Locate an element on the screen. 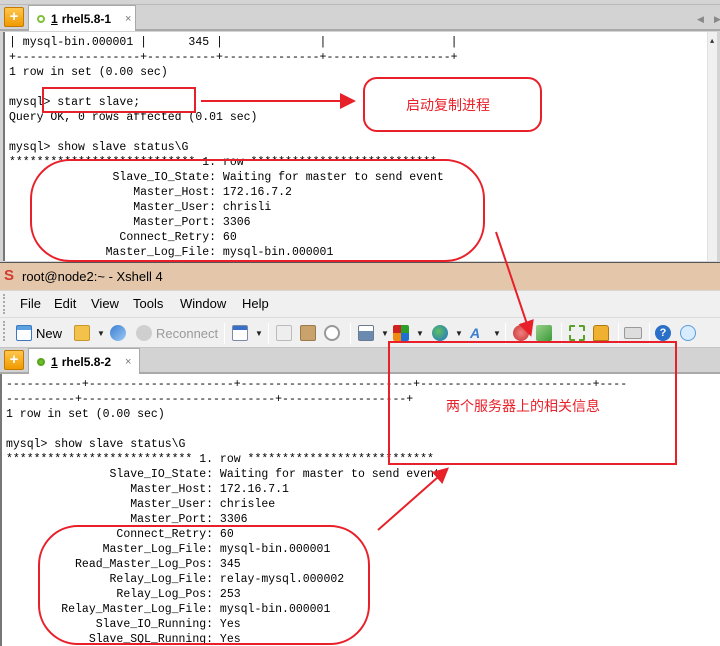  tab-rhel5.8-1: 1 rhel5.8-1 × is located at coordinates (82, 18).